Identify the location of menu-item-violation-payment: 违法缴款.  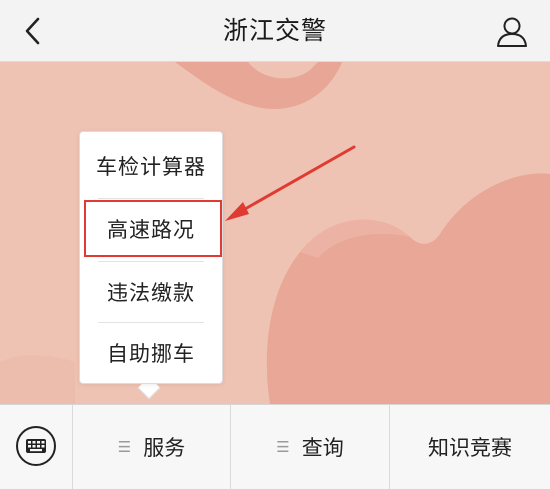
(151, 293).